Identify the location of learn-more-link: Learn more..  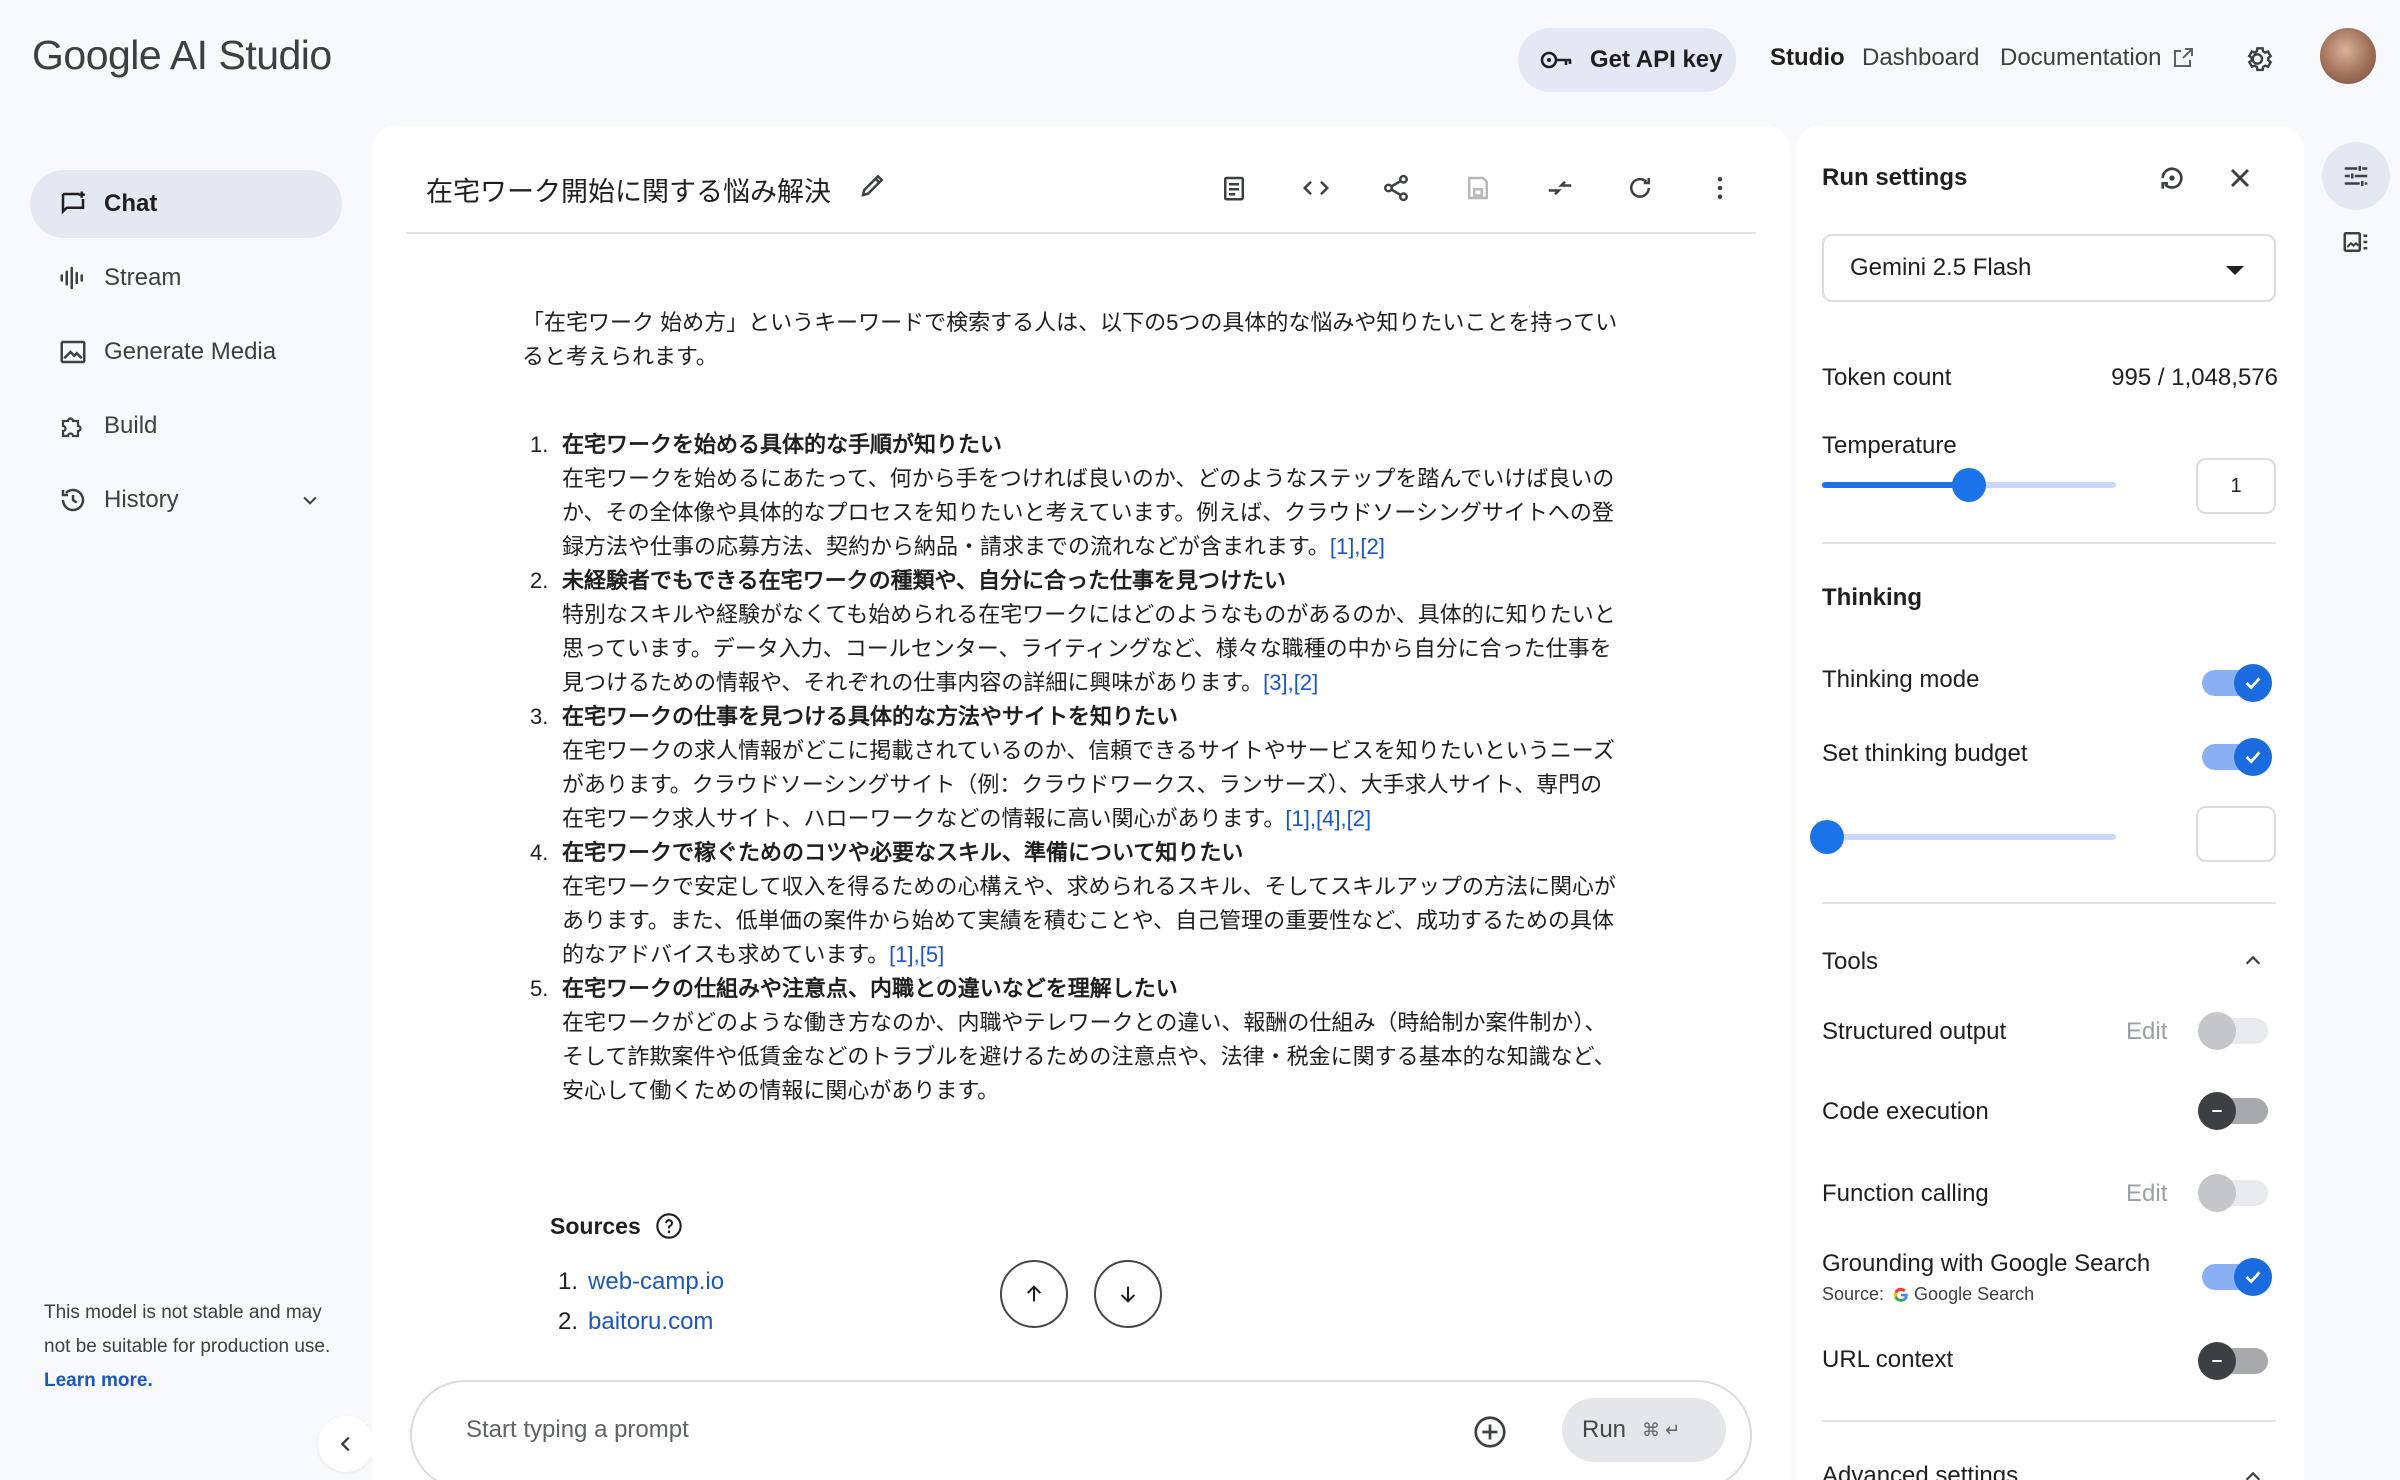
(98, 1380).